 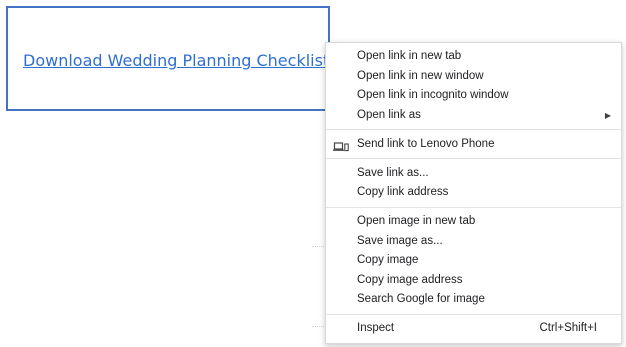 I want to click on menu-item-search-google-for-image: Search Google for image, so click(x=473, y=300).